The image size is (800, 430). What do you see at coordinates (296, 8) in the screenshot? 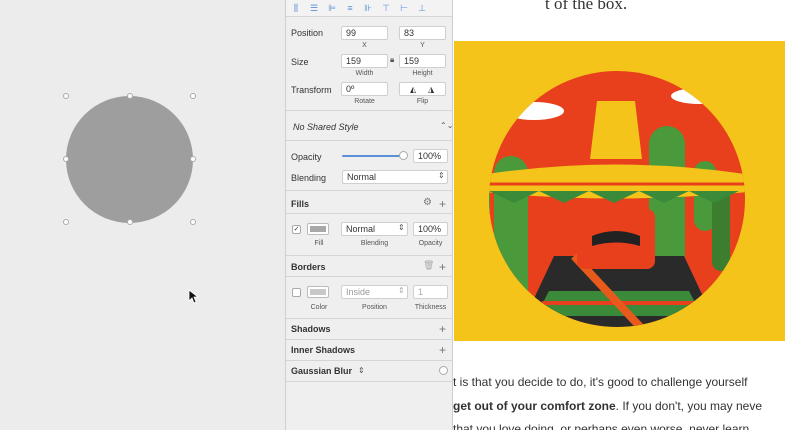
I see `distribute-horizontal-icon: ⫼` at bounding box center [296, 8].